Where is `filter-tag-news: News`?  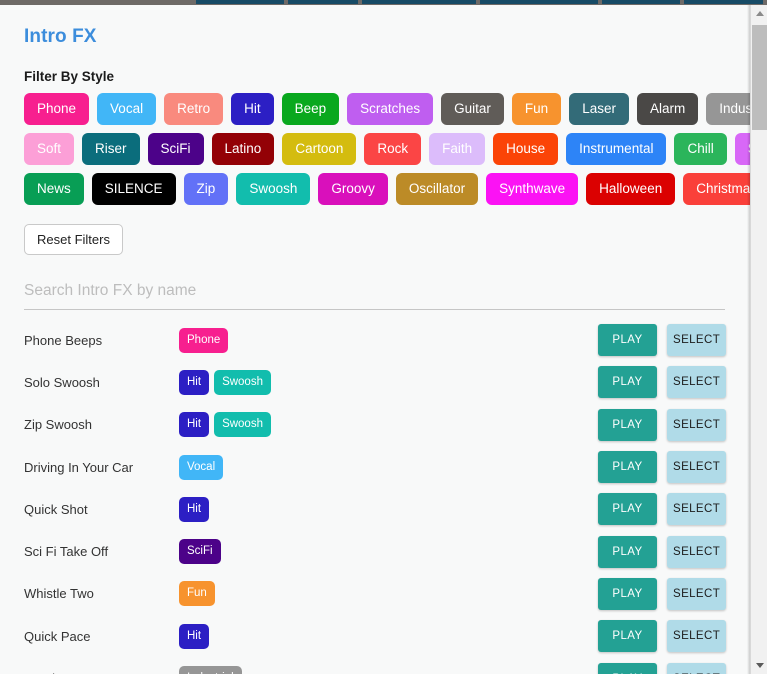 filter-tag-news: News is located at coordinates (54, 189).